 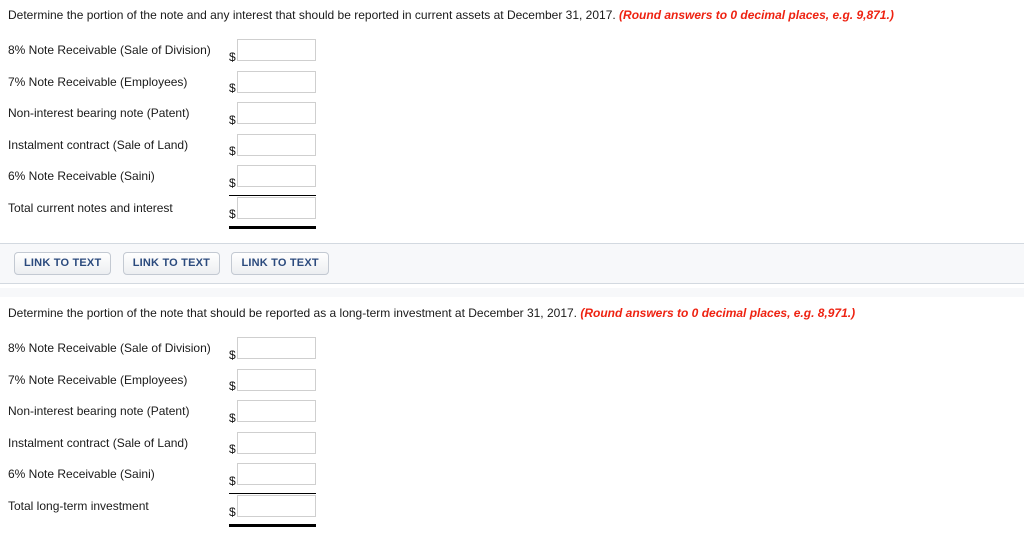 What do you see at coordinates (78, 505) in the screenshot?
I see `total-row-label: Total long-term investment` at bounding box center [78, 505].